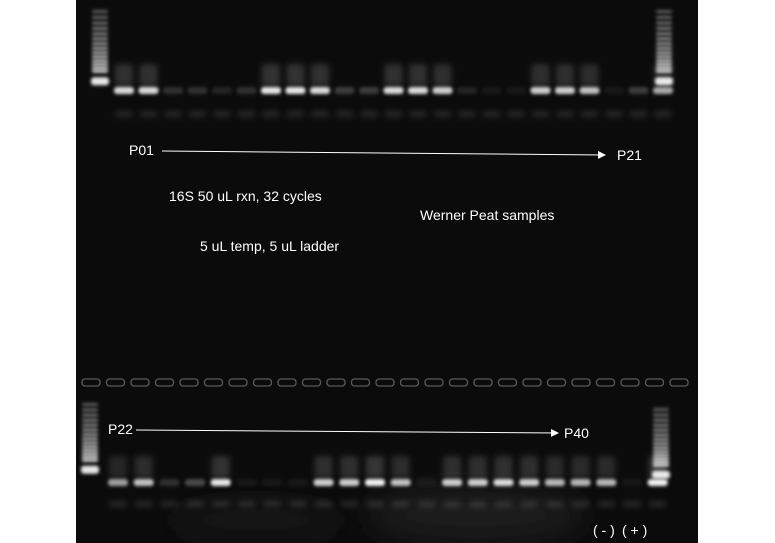 The height and width of the screenshot is (543, 775). I want to click on row1-arrow, so click(383, 154).